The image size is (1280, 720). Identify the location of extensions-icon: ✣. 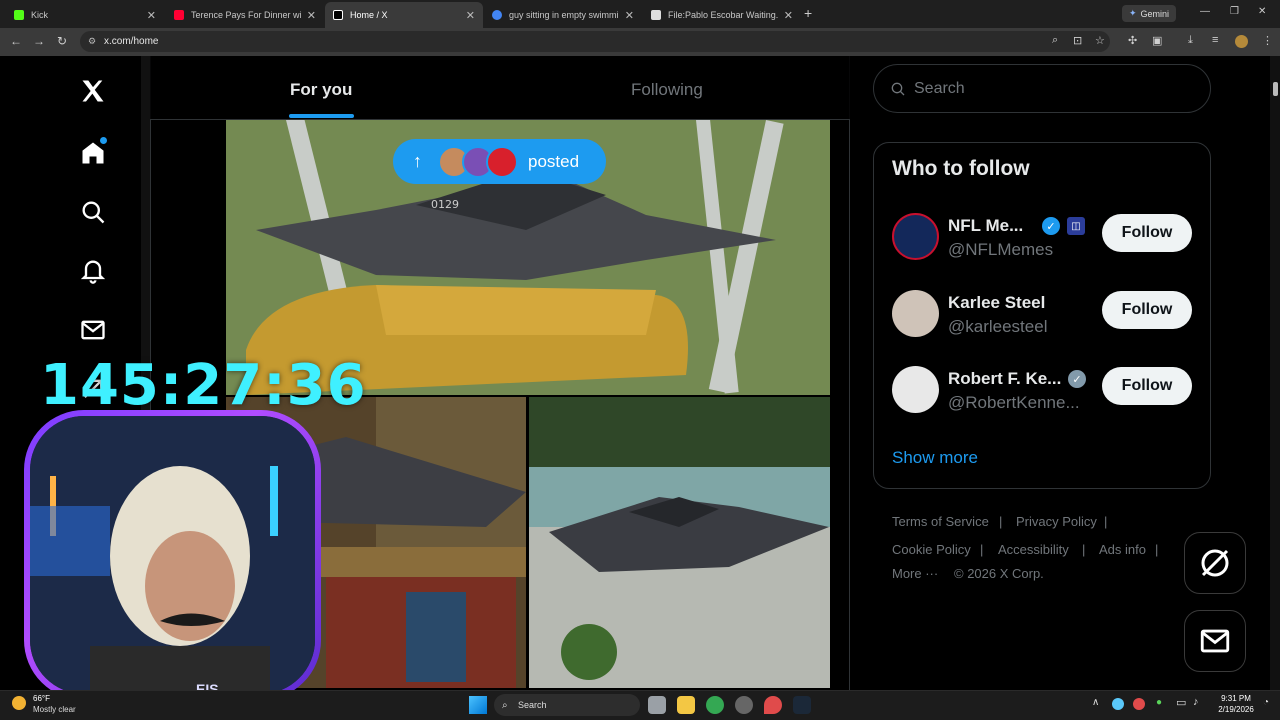
(1132, 40).